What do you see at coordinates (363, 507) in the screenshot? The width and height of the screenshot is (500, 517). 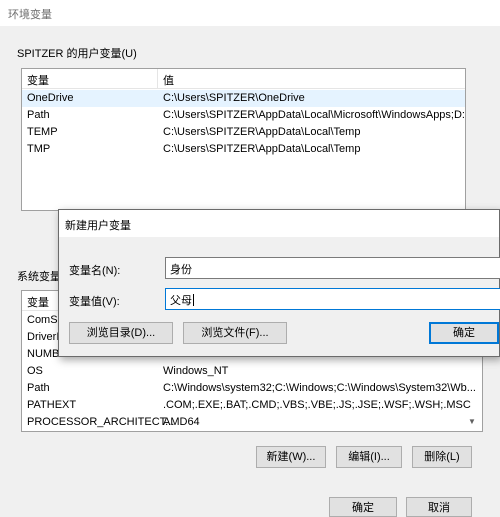 I see `ok-button: 确定` at bounding box center [363, 507].